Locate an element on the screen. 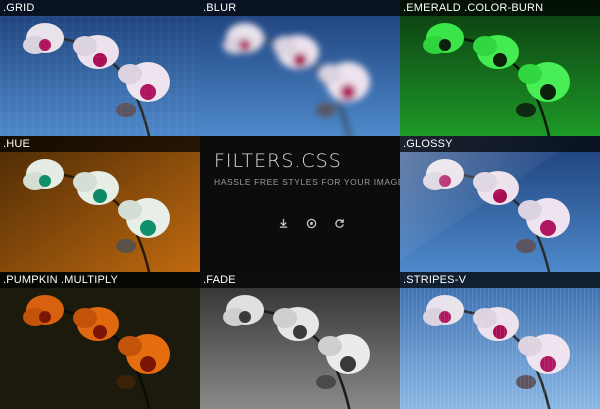 This screenshot has height=409, width=600. page-title: FILTERS.CSS is located at coordinates (278, 161).